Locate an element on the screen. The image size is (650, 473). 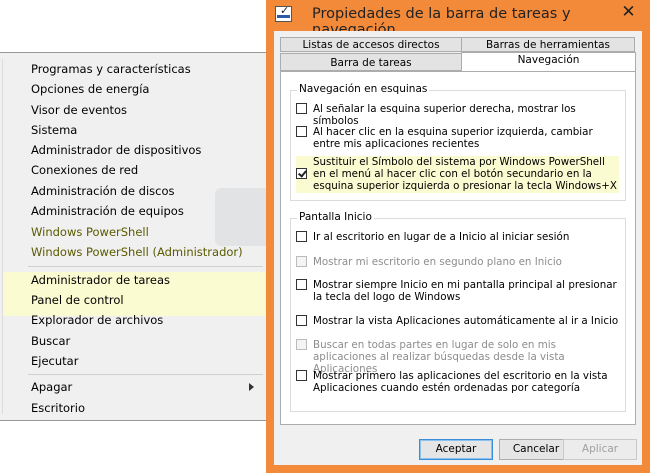
app-icon: ✓ is located at coordinates (283, 13).